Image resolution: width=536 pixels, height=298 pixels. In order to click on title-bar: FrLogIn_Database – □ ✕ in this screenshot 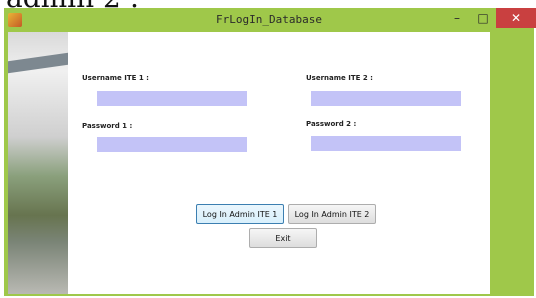, I will do `click(270, 20)`.